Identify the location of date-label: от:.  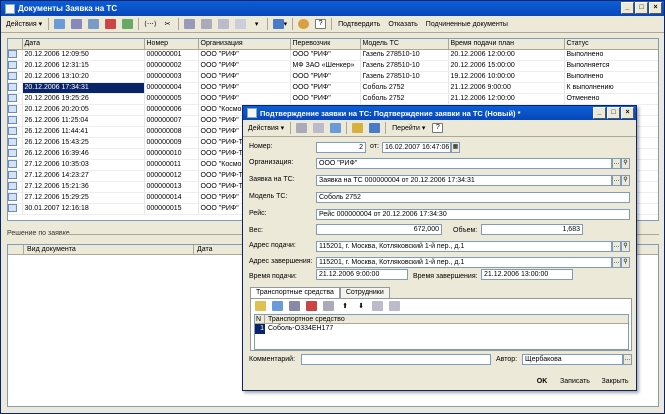
(374, 146).